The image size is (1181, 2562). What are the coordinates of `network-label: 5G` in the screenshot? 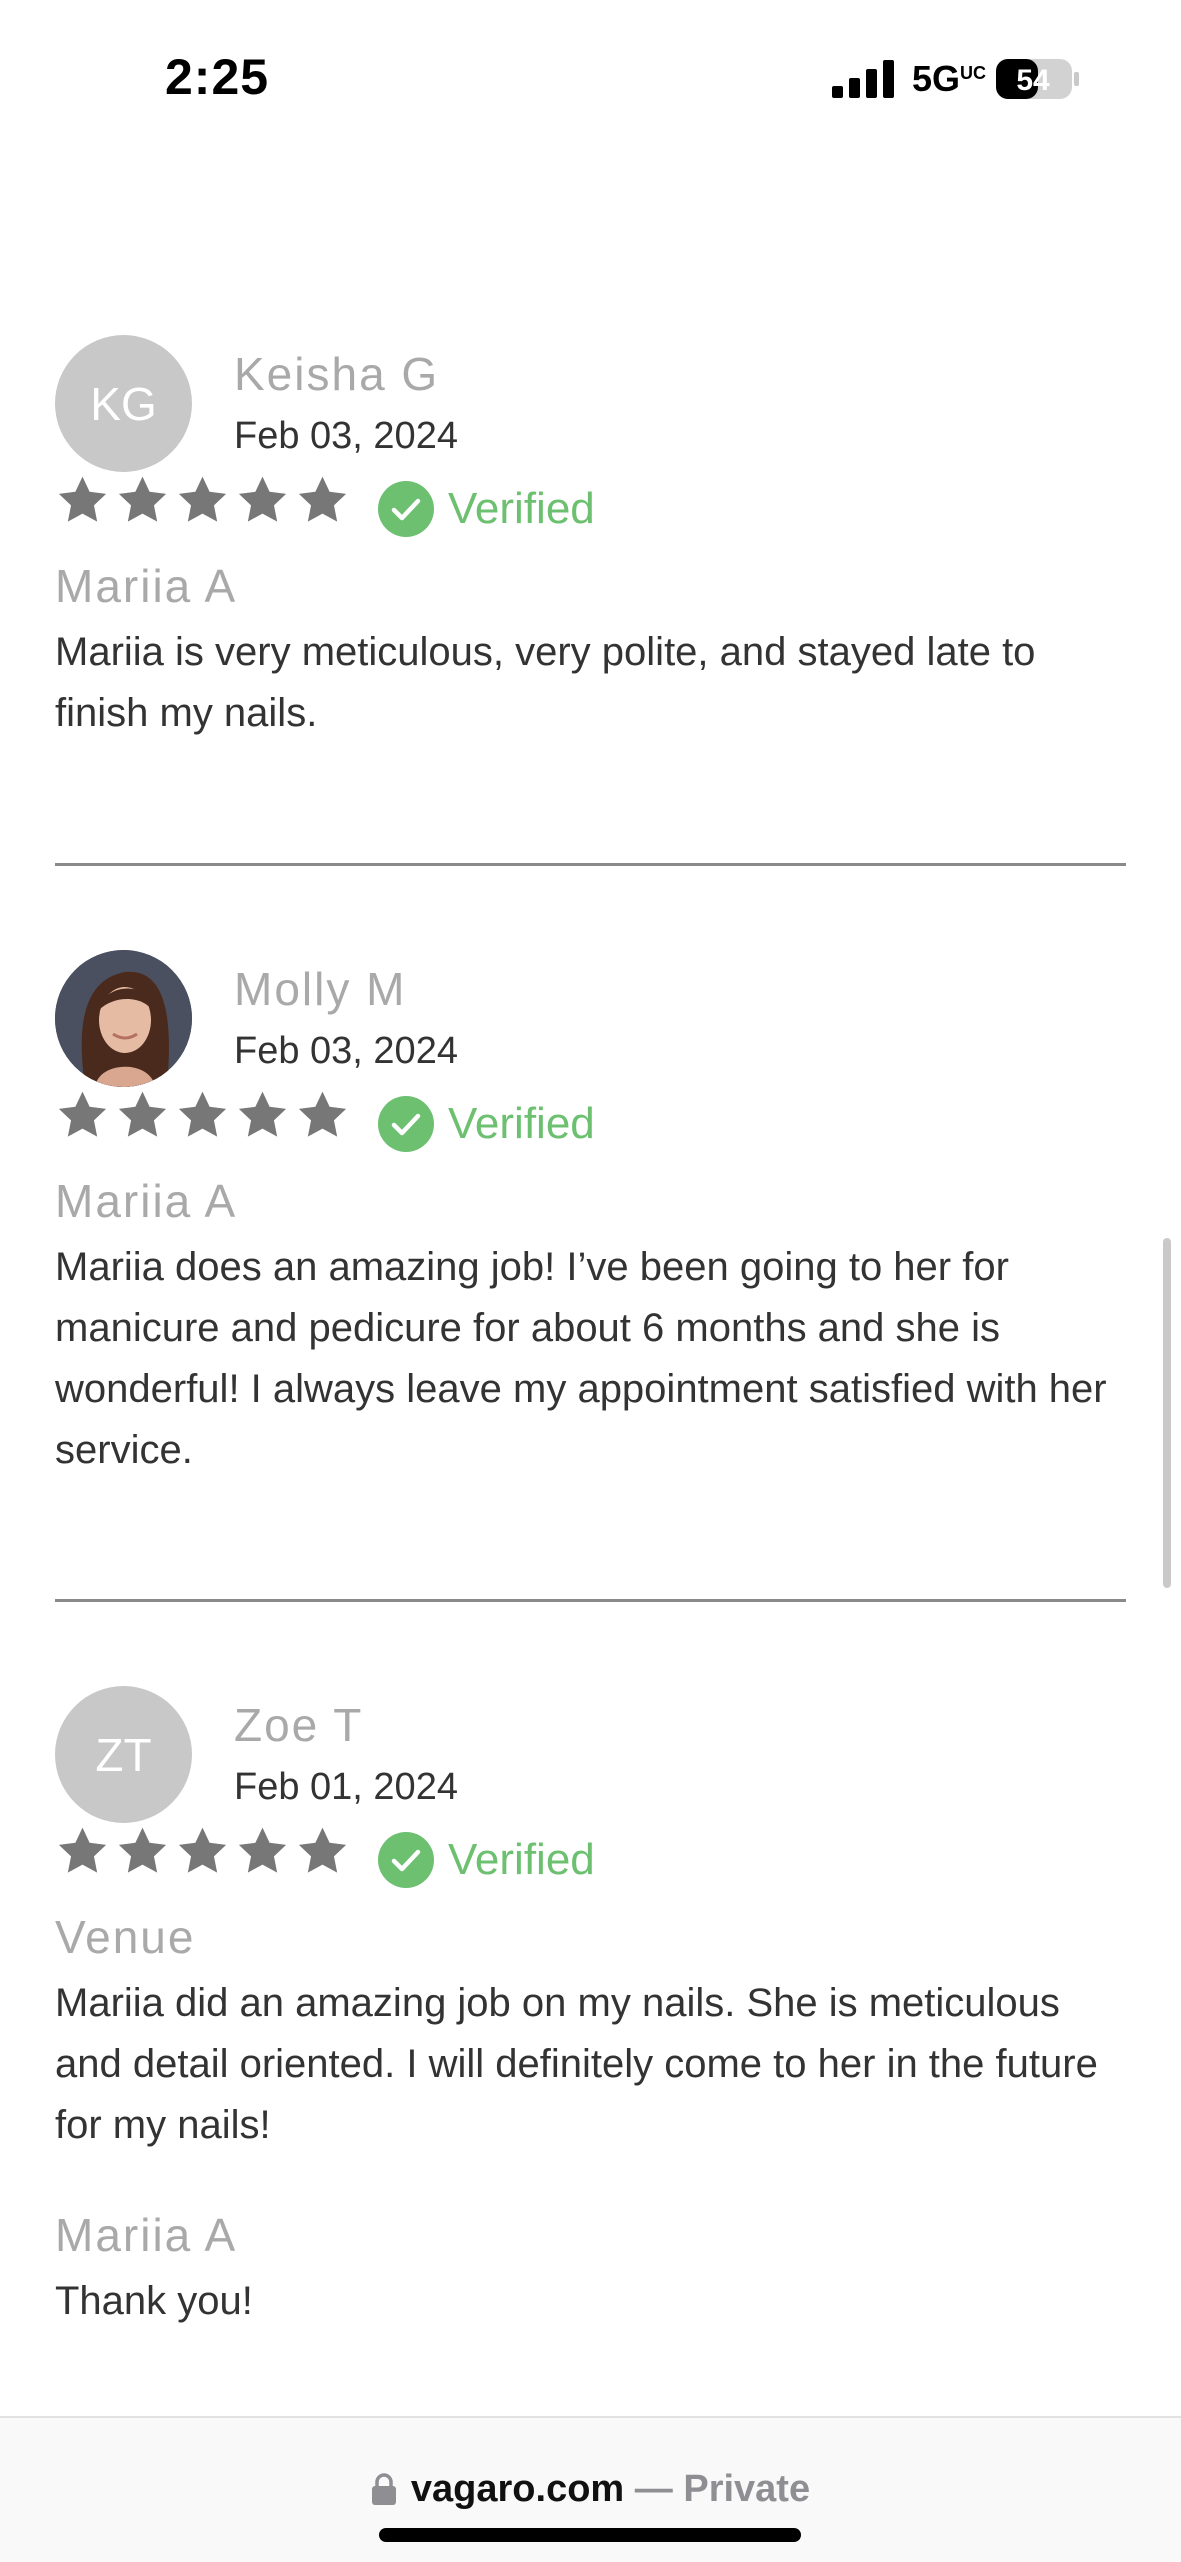 It's located at (936, 78).